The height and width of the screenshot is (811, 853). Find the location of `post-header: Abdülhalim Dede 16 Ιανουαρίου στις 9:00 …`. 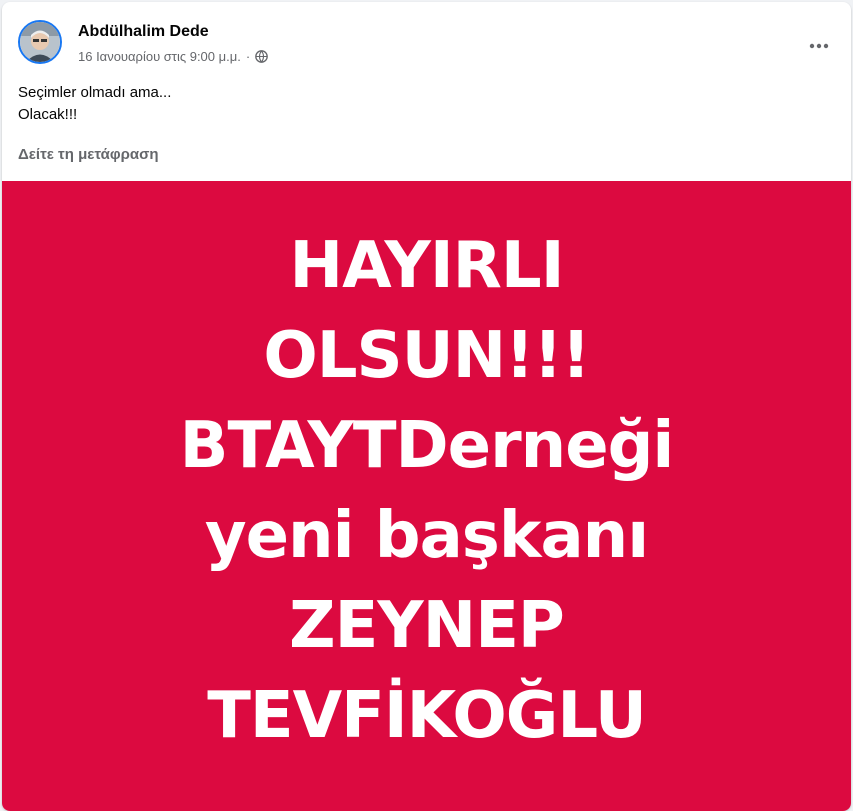

post-header: Abdülhalim Dede 16 Ιανουαρίου στις 9:00 … is located at coordinates (426, 37).